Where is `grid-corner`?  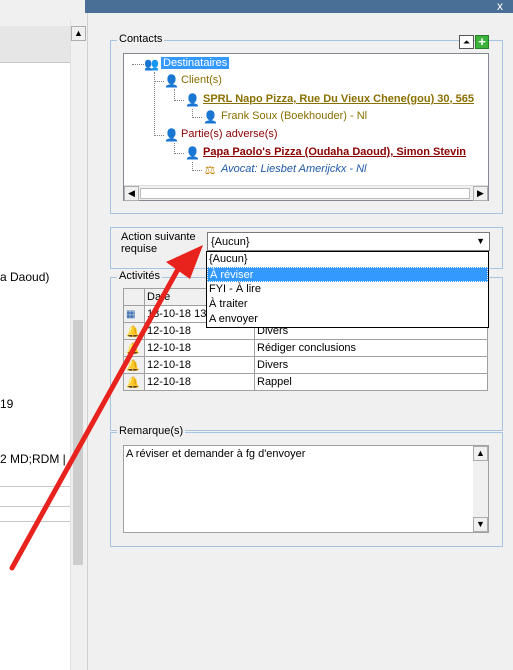 grid-corner is located at coordinates (134, 297).